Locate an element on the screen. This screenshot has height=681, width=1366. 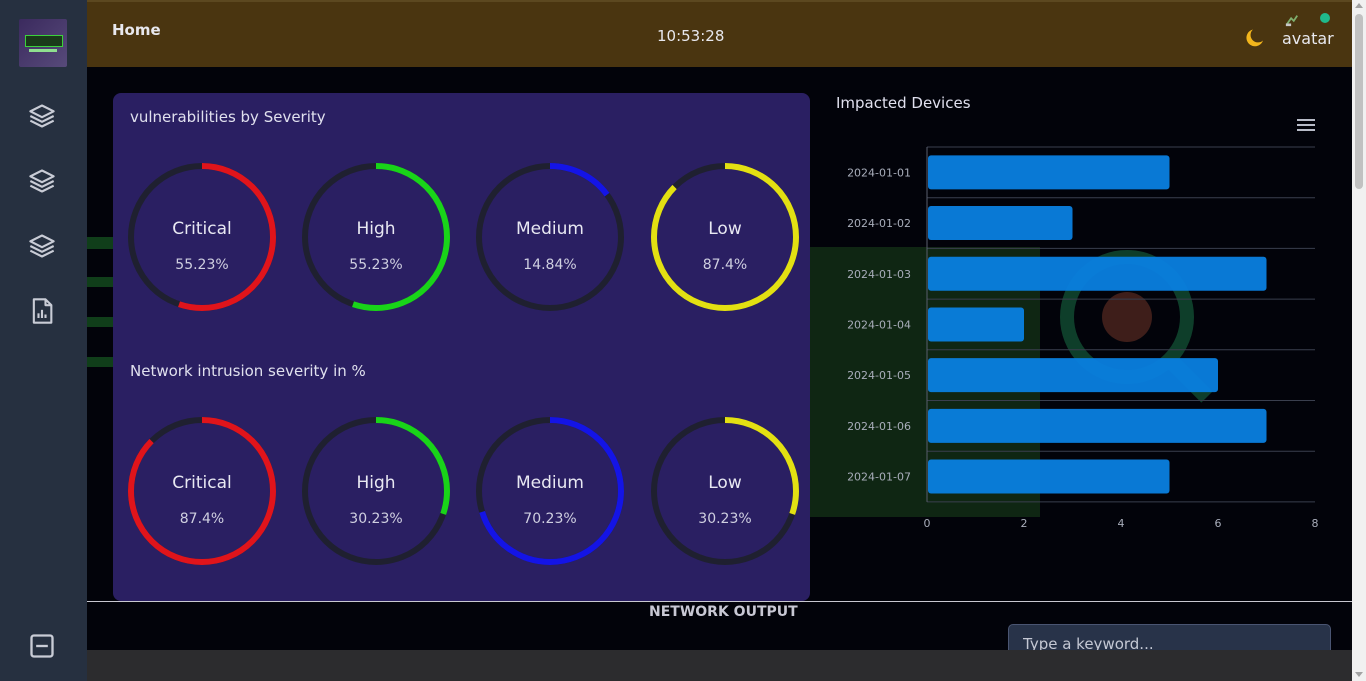
category-label: 2024-01-07 is located at coordinates (879, 477).